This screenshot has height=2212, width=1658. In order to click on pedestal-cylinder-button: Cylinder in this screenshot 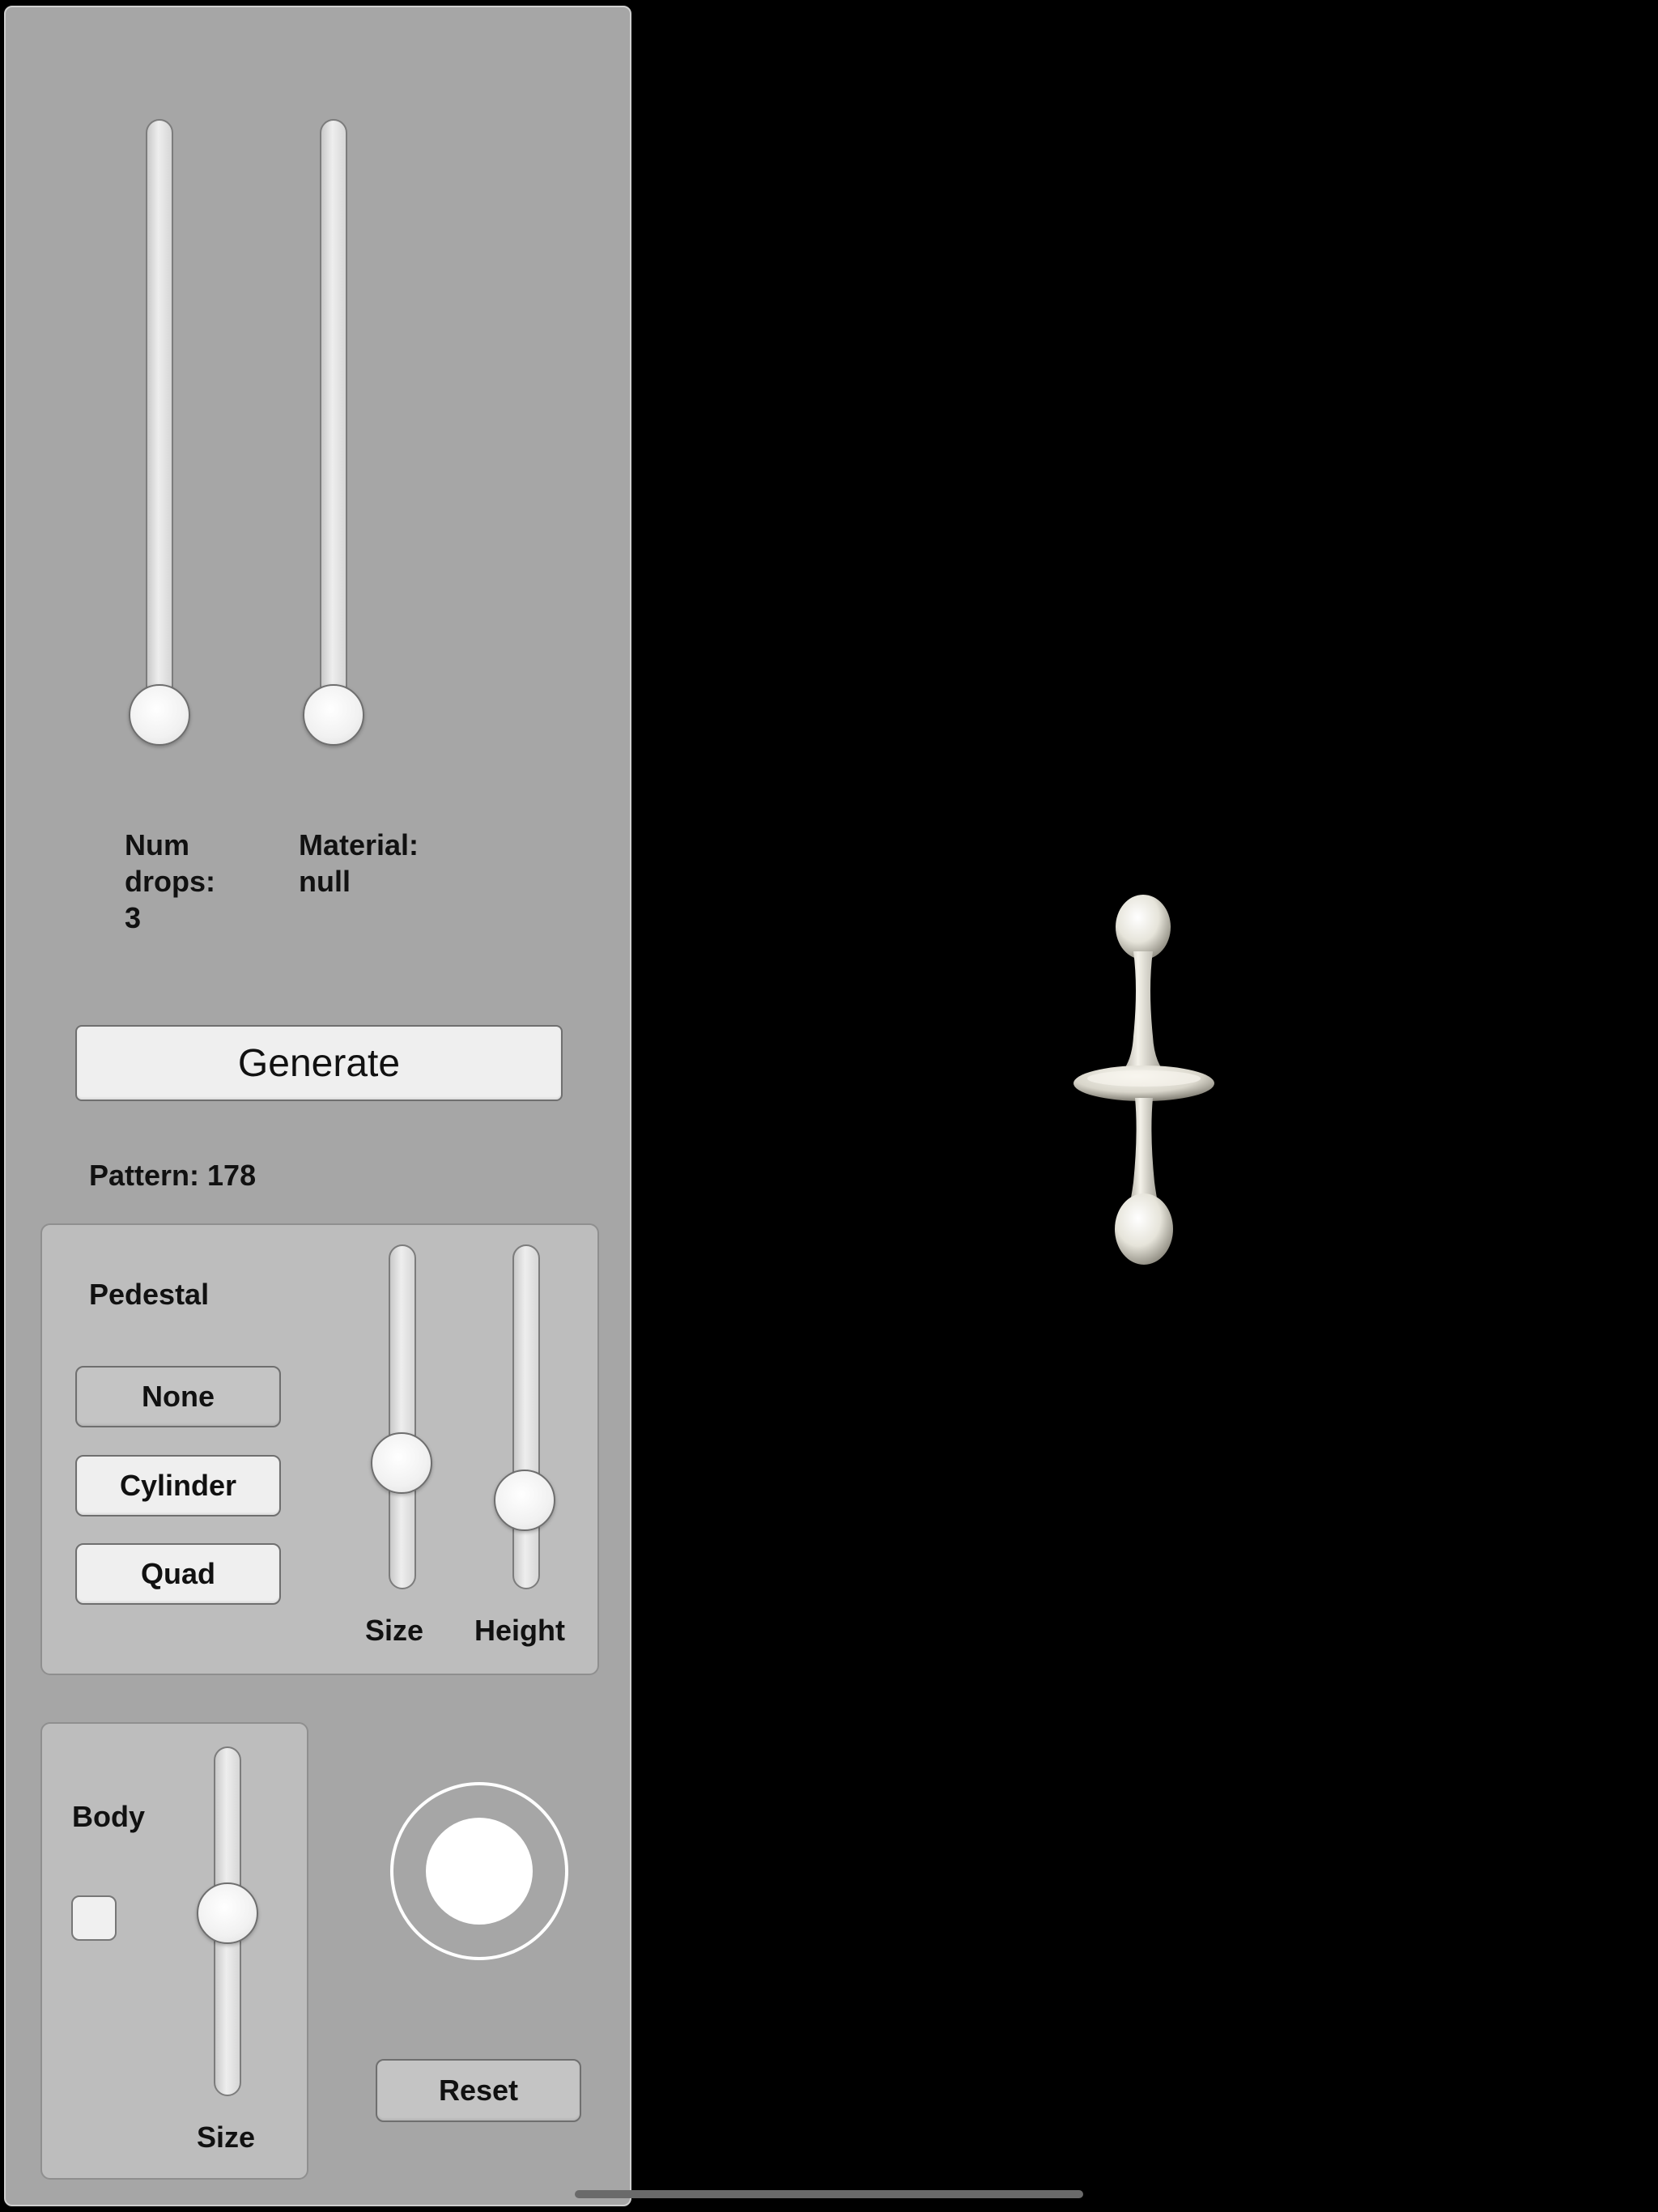, I will do `click(178, 1486)`.